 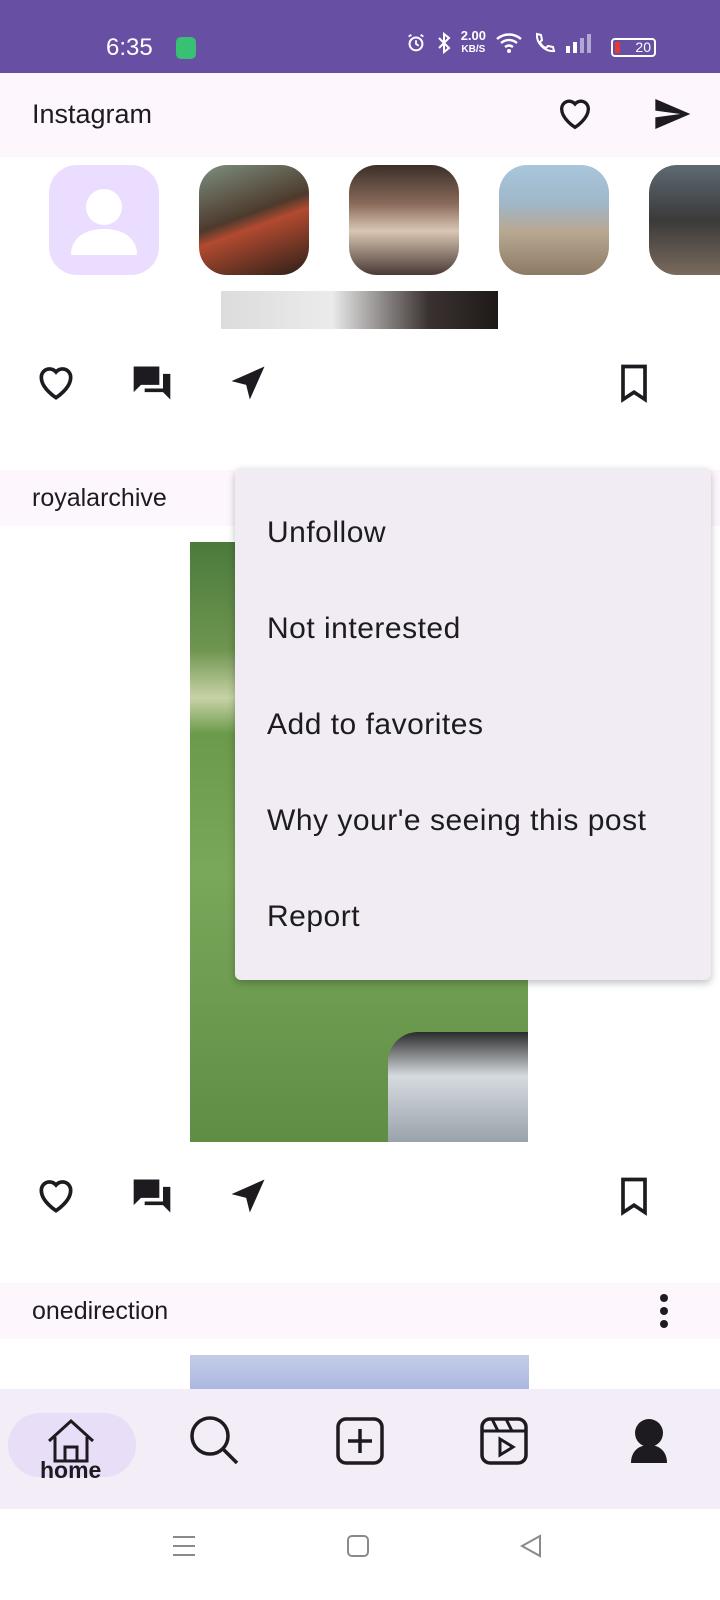 What do you see at coordinates (326, 533) in the screenshot?
I see `menu-item-unfollow: Unfollow` at bounding box center [326, 533].